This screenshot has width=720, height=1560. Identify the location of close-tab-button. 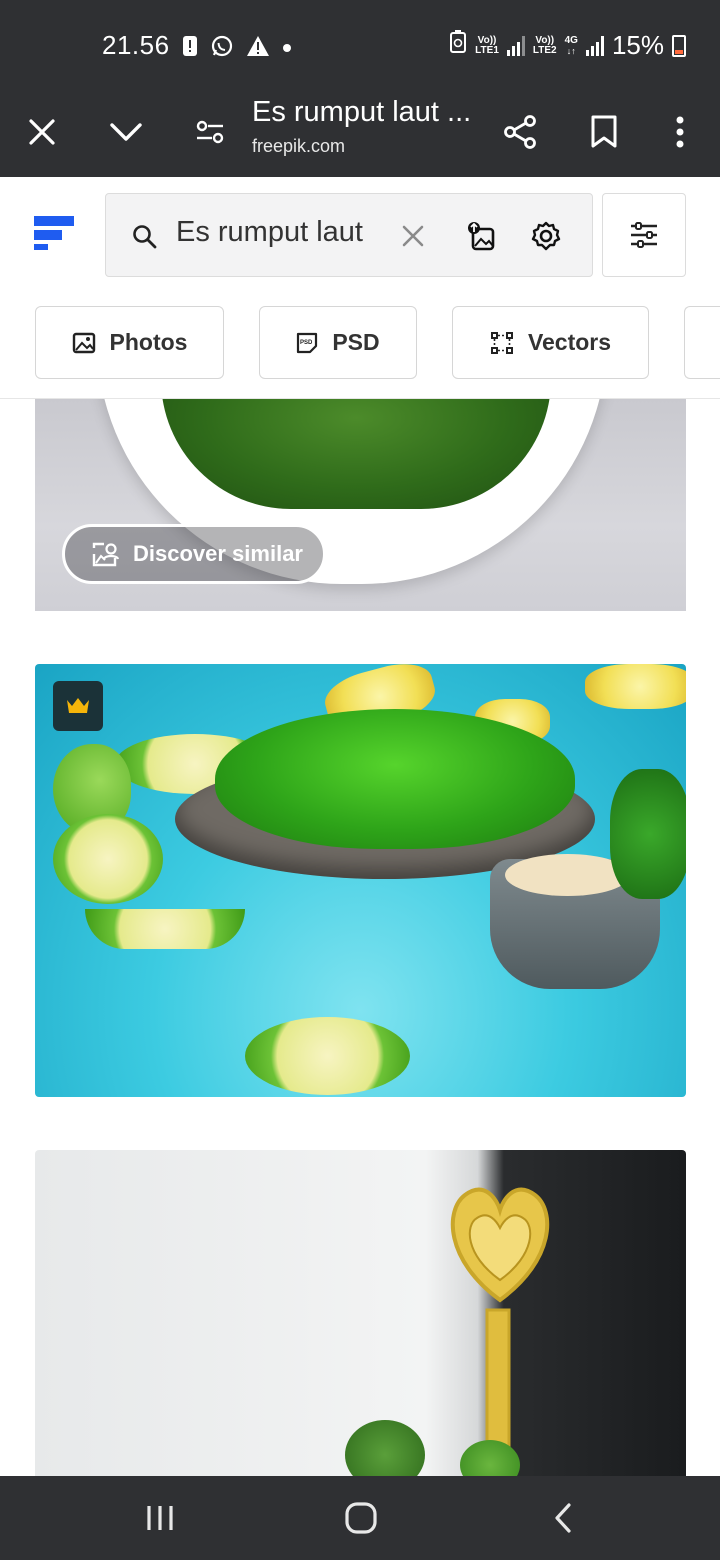
(42, 132).